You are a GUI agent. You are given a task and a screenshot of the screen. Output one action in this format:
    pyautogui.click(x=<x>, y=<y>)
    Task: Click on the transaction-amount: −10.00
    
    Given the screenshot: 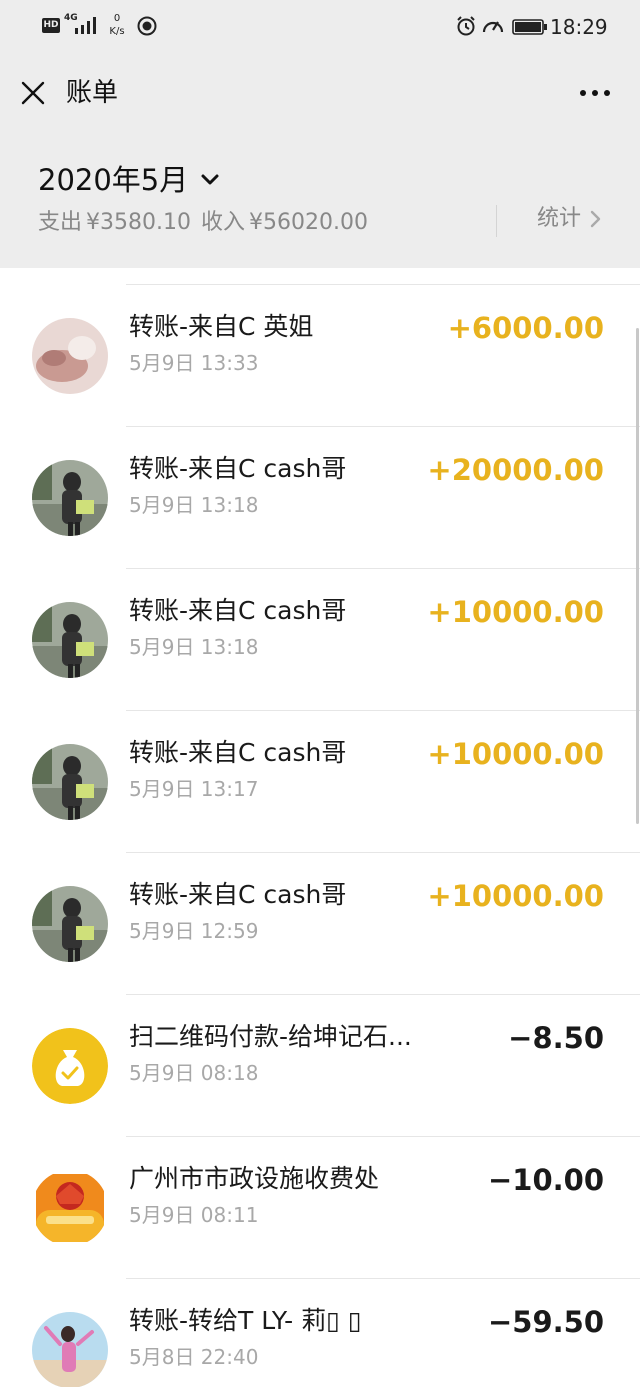 What is the action you would take?
    pyautogui.click(x=545, y=1180)
    